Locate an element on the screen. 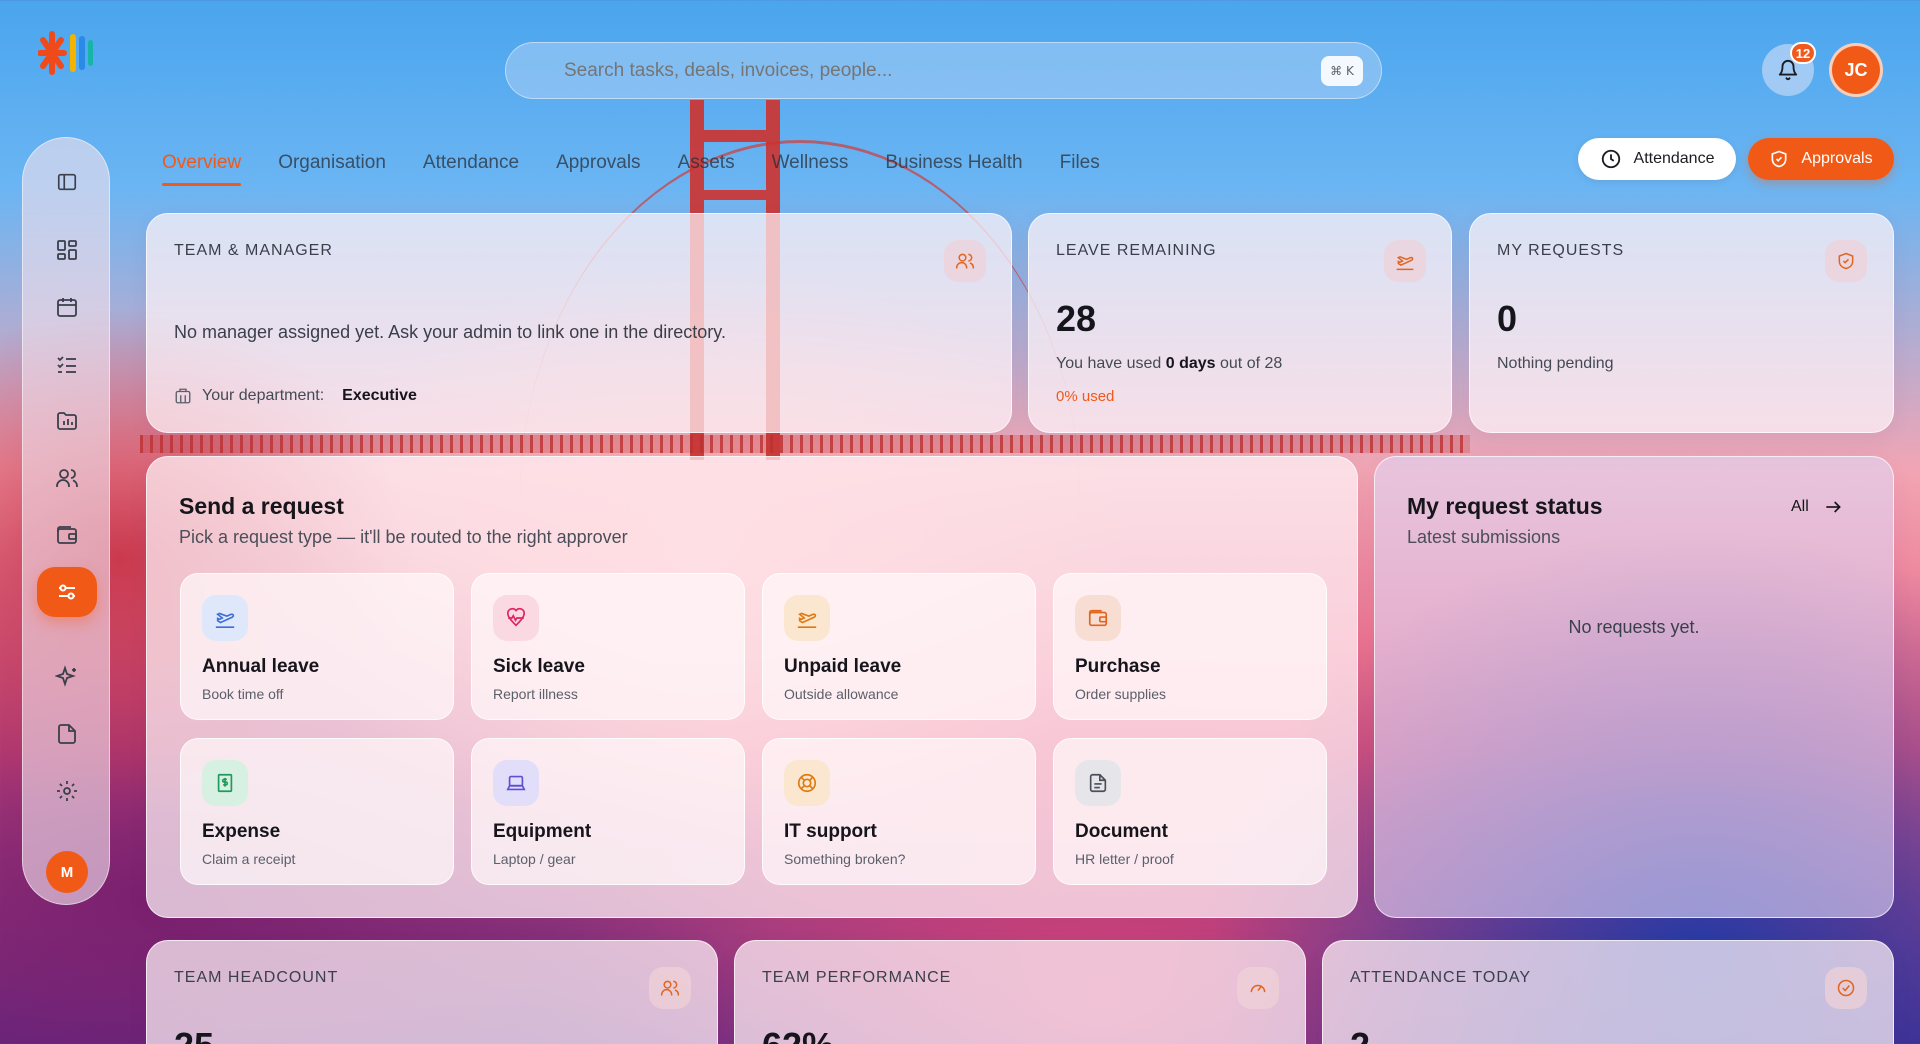 Image resolution: width=1920 pixels, height=1044 pixels. tile-subtitle: Something broken? is located at coordinates (845, 859).